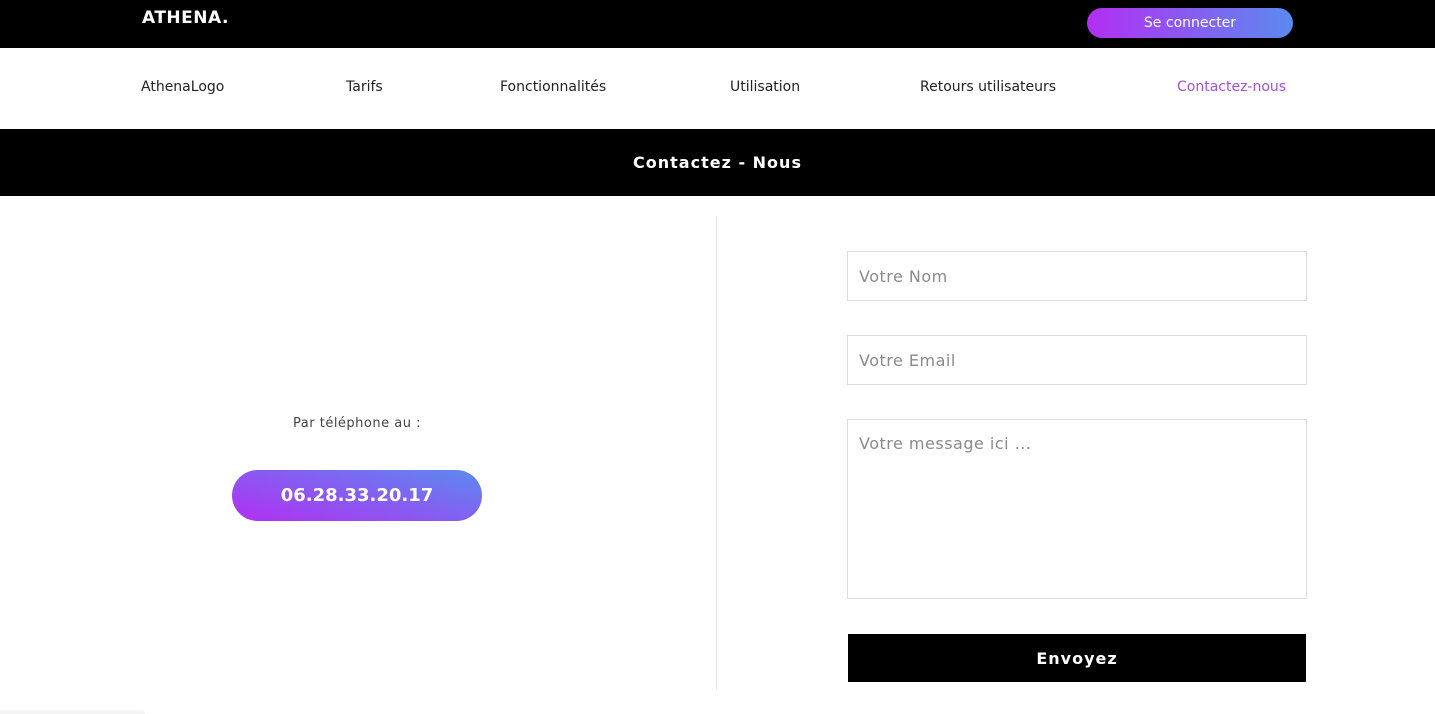  I want to click on login-button: Se connecter, so click(1190, 23).